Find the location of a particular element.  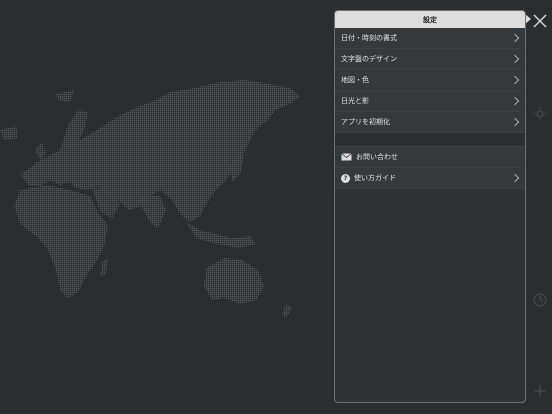

panel-title: 設定 is located at coordinates (430, 19).